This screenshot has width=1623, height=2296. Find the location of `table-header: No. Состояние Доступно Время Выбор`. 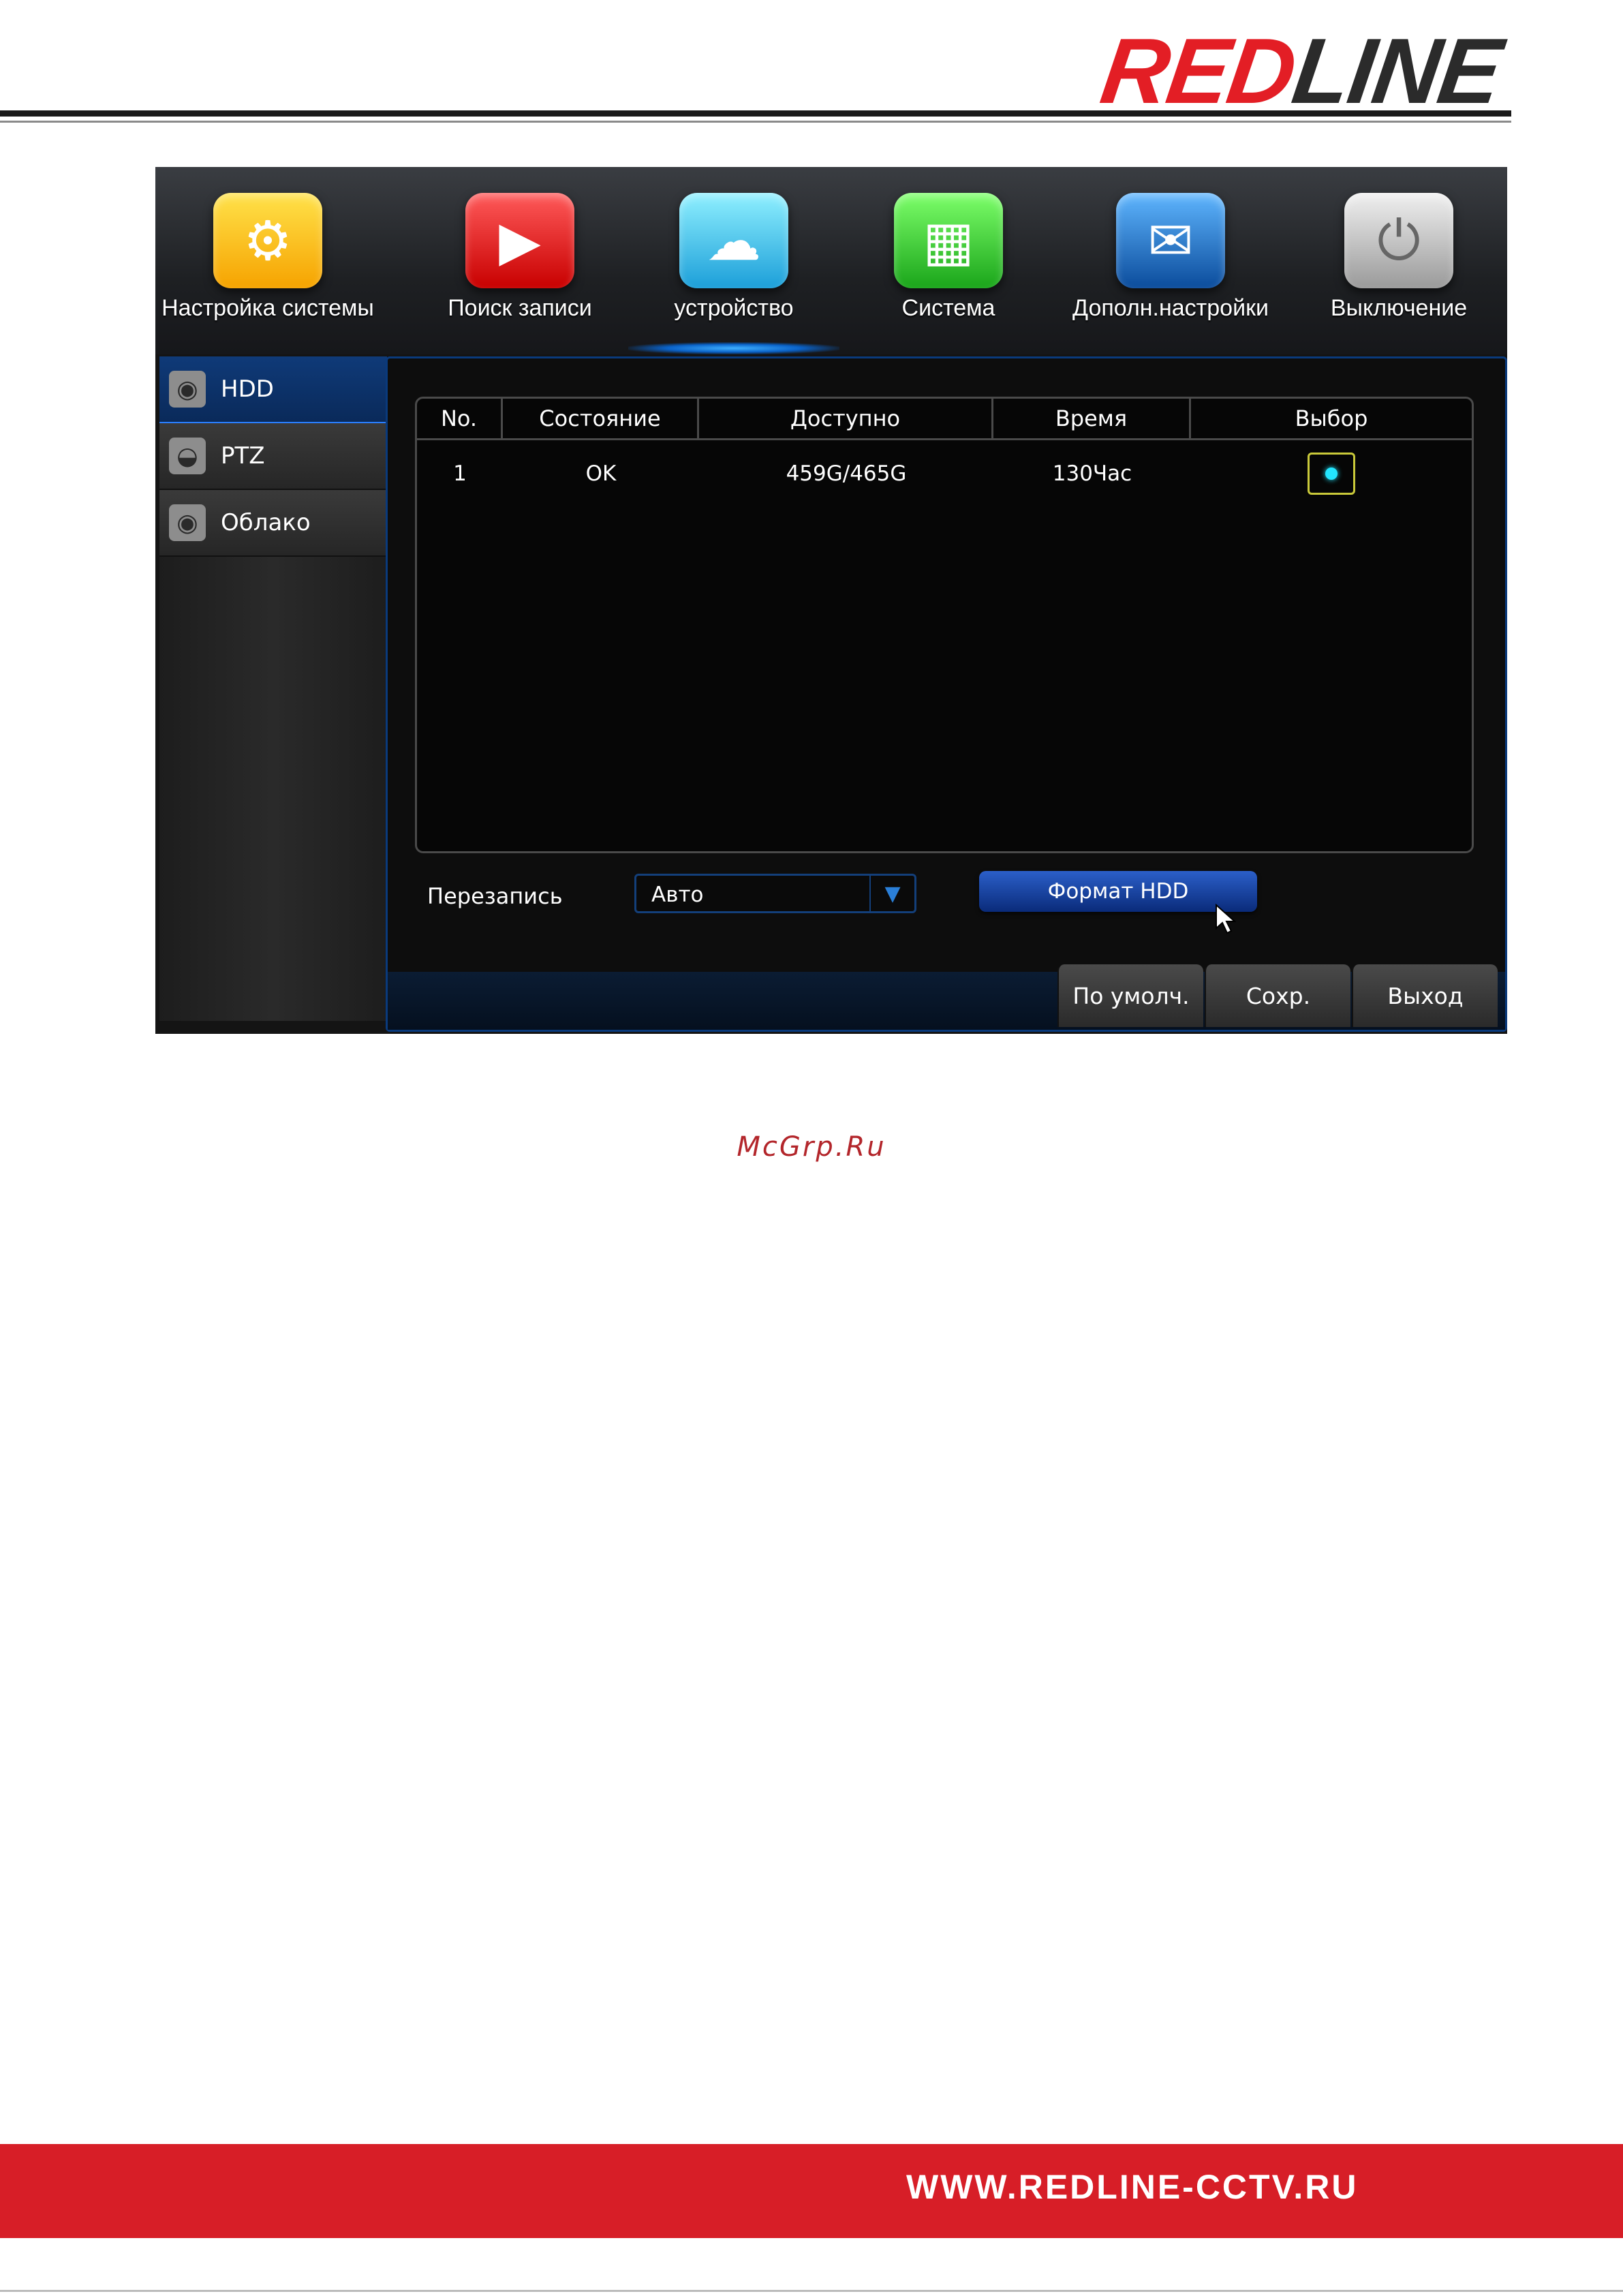

table-header: No. Состояние Доступно Время Выбор is located at coordinates (944, 419).